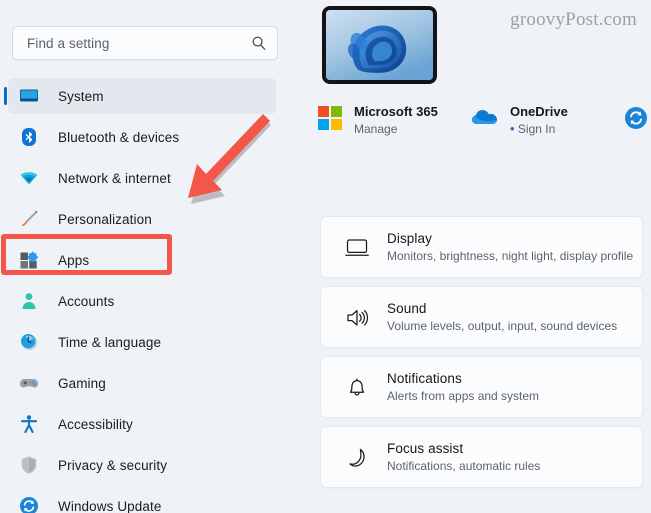 The height and width of the screenshot is (513, 651). What do you see at coordinates (396, 129) in the screenshot?
I see `microsoft-365-status: Manage` at bounding box center [396, 129].